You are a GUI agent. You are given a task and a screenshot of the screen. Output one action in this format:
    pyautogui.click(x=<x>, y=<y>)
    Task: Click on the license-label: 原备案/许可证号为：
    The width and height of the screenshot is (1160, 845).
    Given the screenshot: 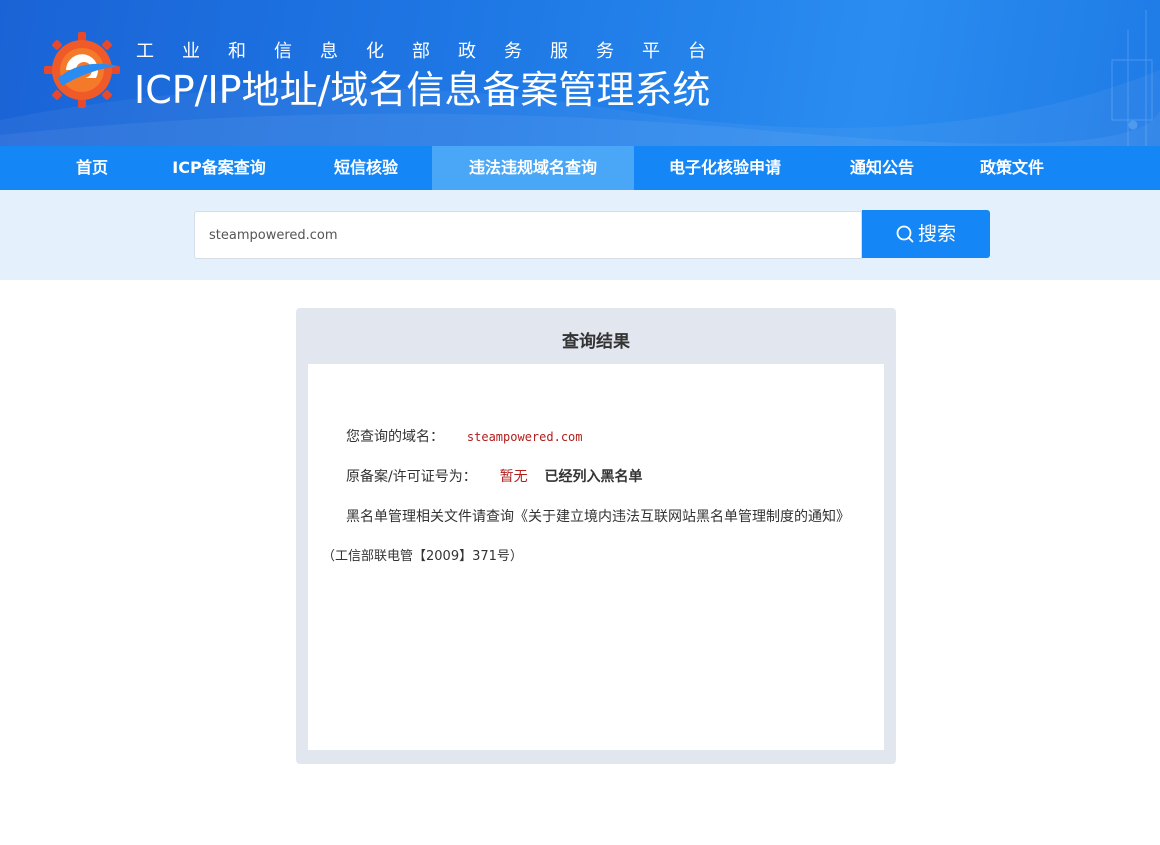 What is the action you would take?
    pyautogui.click(x=411, y=477)
    